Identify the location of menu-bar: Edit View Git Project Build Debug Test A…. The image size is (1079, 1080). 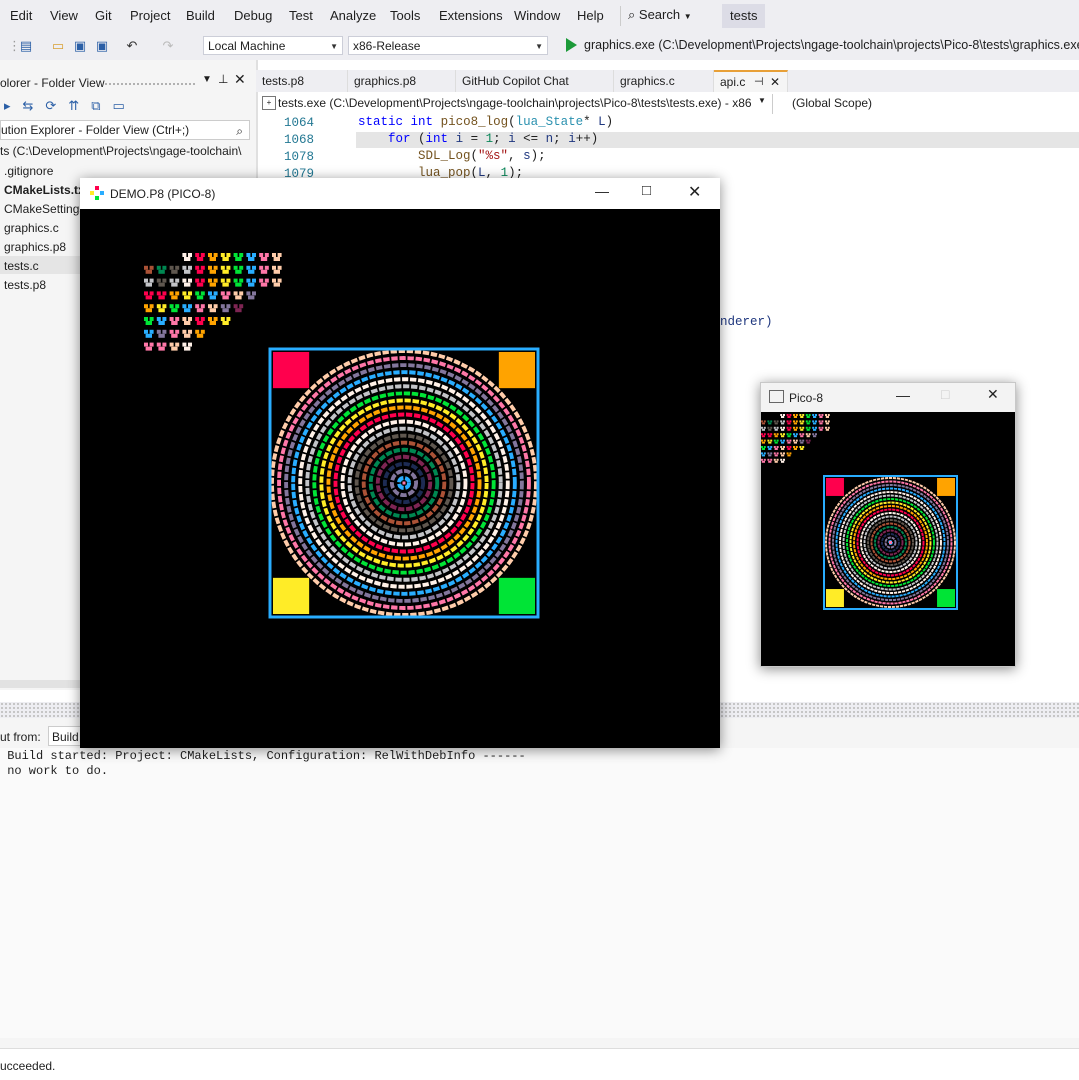
(539, 16).